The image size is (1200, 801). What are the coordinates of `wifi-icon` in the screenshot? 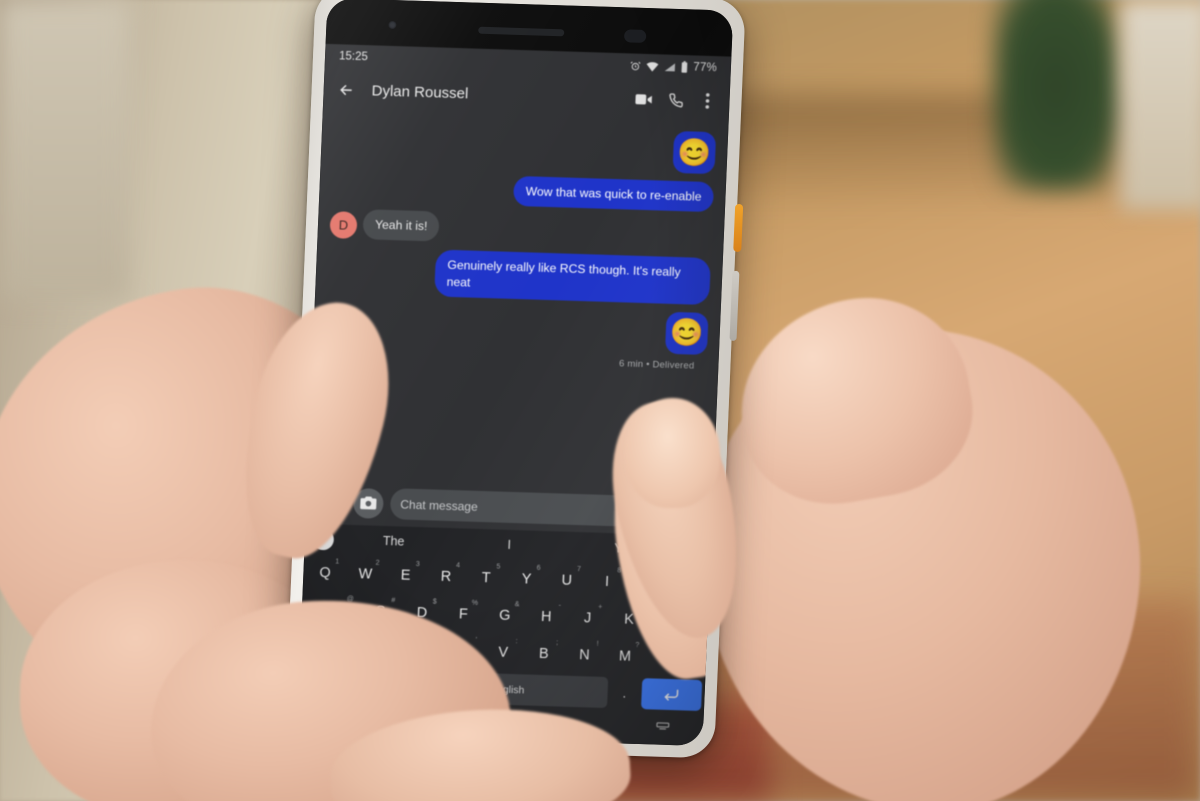 It's located at (652, 66).